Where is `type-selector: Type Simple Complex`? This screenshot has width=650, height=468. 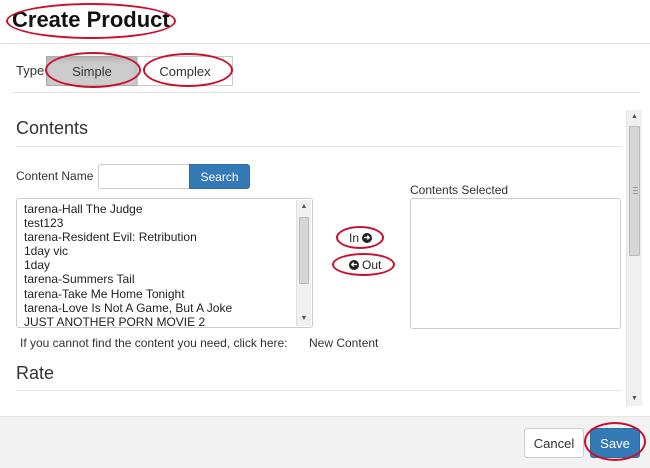
type-selector: Type Simple Complex is located at coordinates (325, 68).